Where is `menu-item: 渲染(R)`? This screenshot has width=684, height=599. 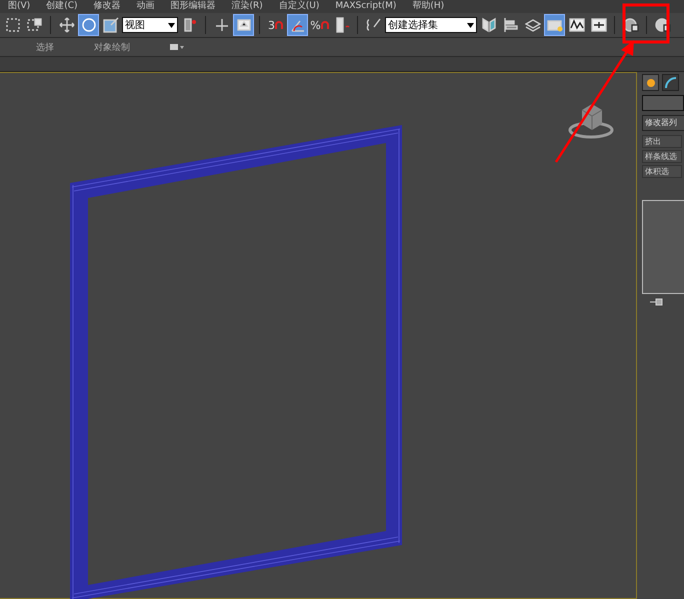
menu-item: 渲染(R) is located at coordinates (247, 6).